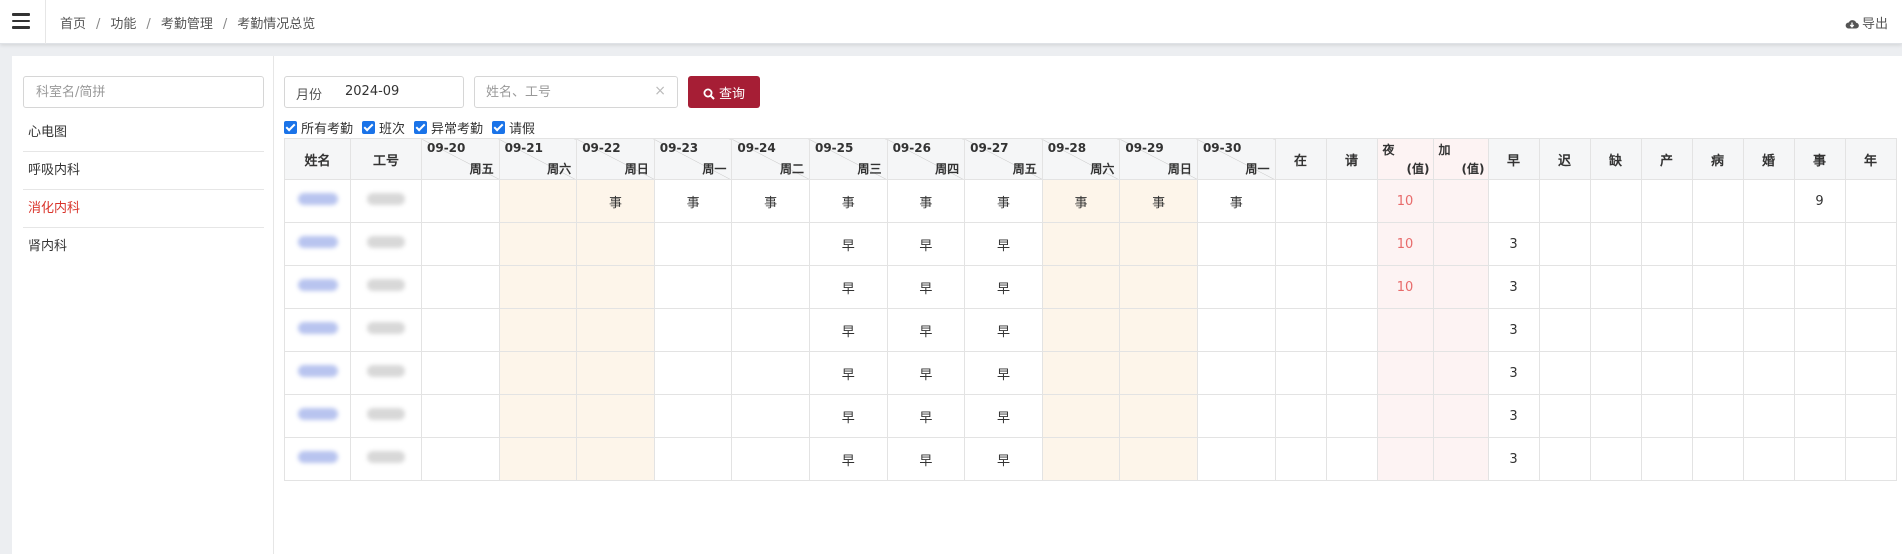 The image size is (1902, 554). What do you see at coordinates (143, 133) in the screenshot?
I see `department-item: 心电图` at bounding box center [143, 133].